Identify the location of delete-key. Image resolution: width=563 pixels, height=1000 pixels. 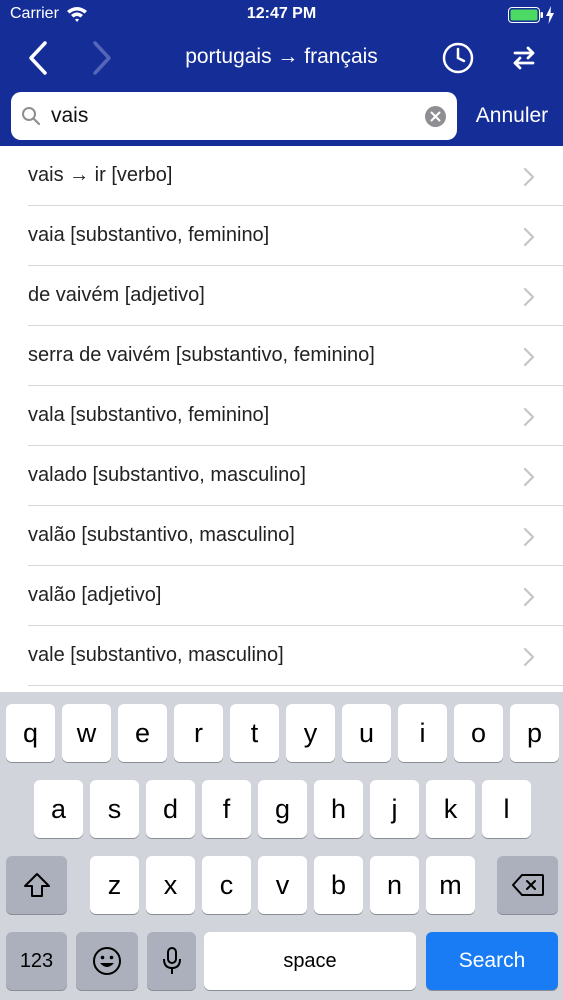
(527, 885).